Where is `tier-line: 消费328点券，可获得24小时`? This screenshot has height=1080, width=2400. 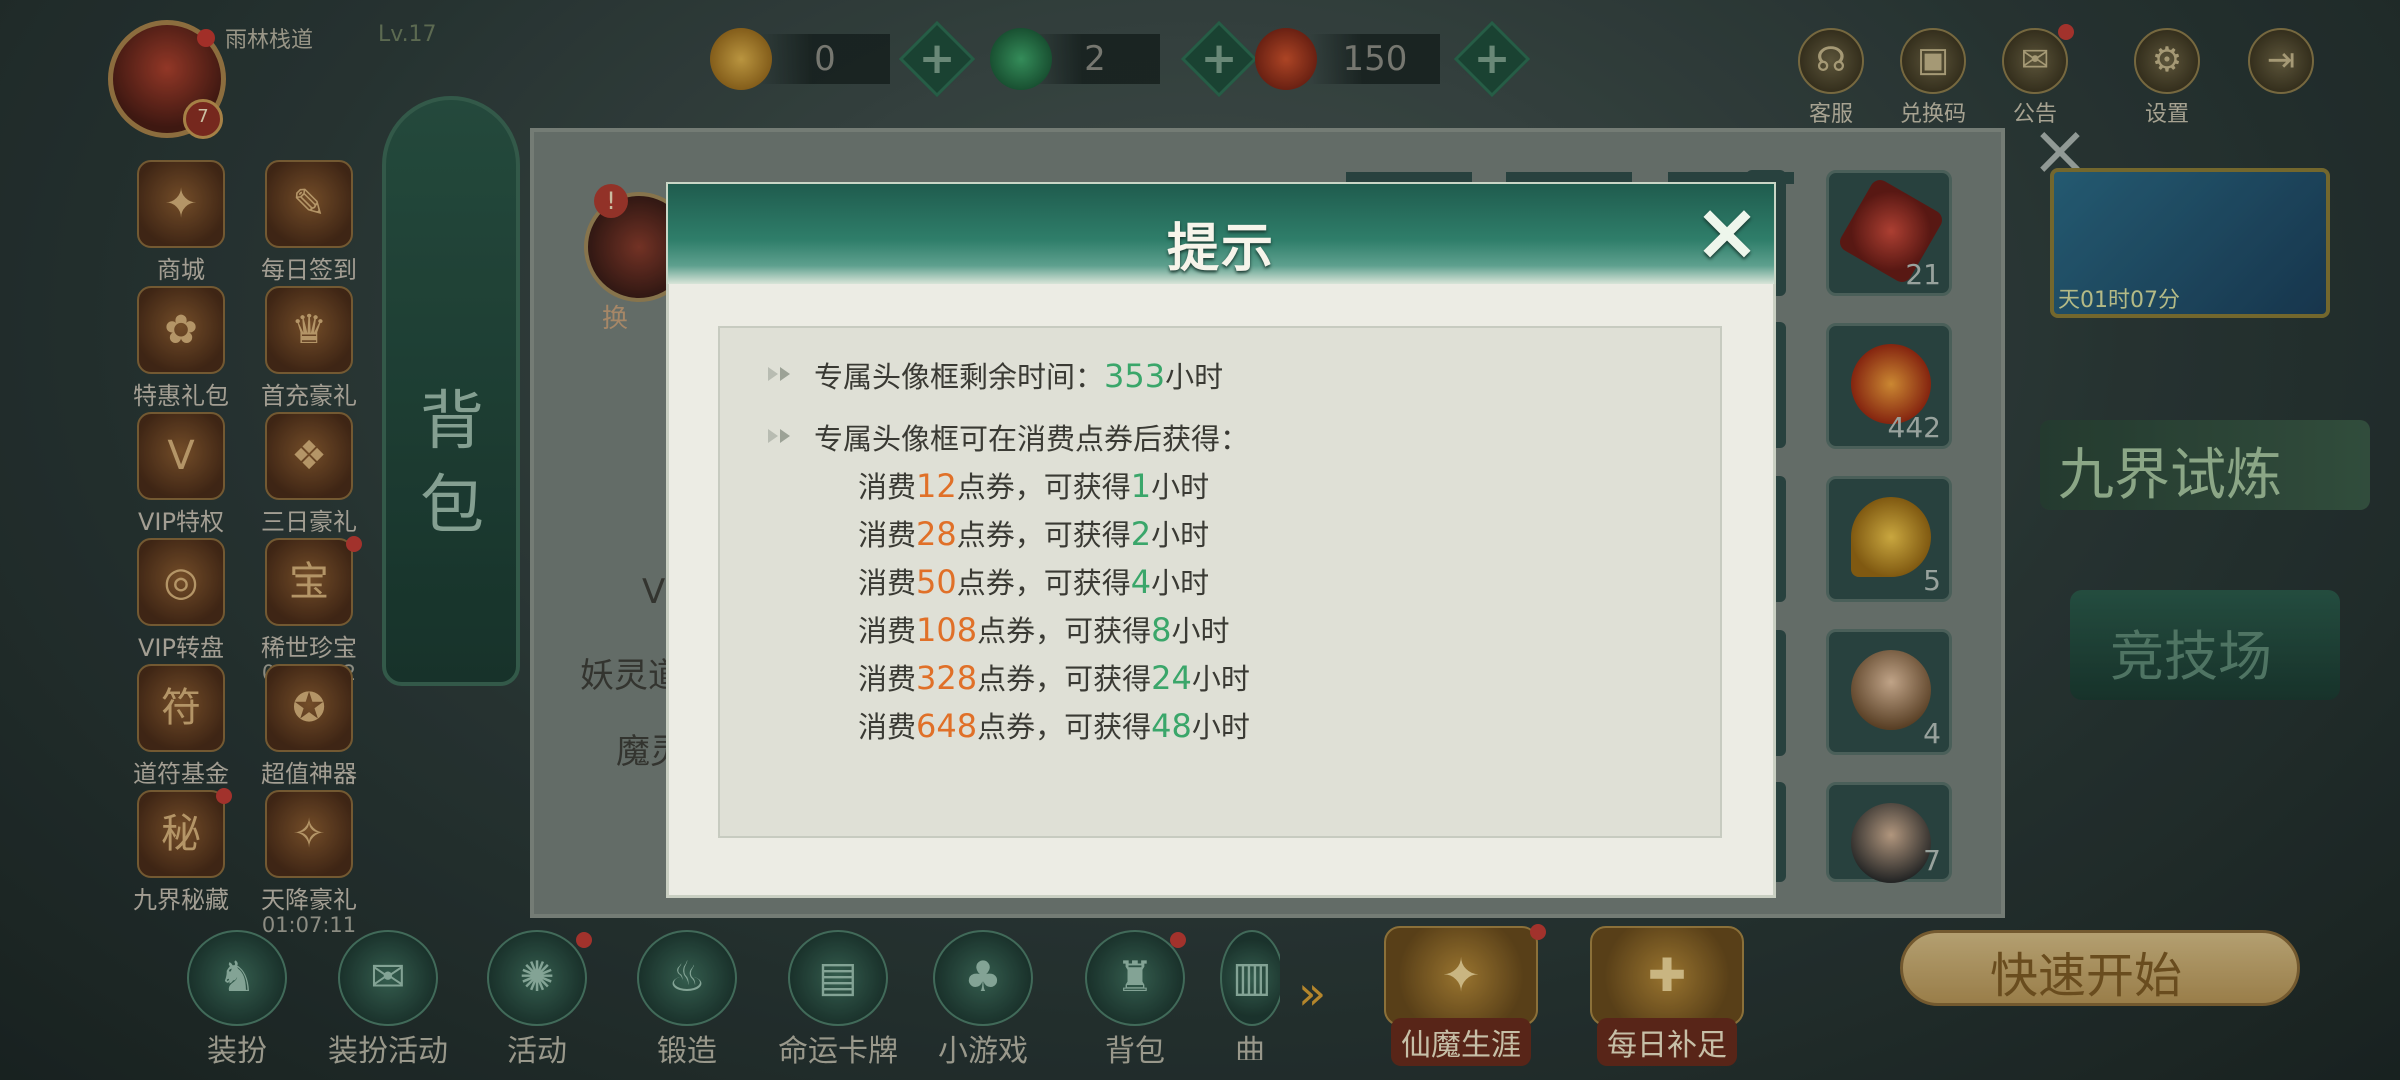
tier-line: 消费328点券，可获得24小时 is located at coordinates (1054, 677).